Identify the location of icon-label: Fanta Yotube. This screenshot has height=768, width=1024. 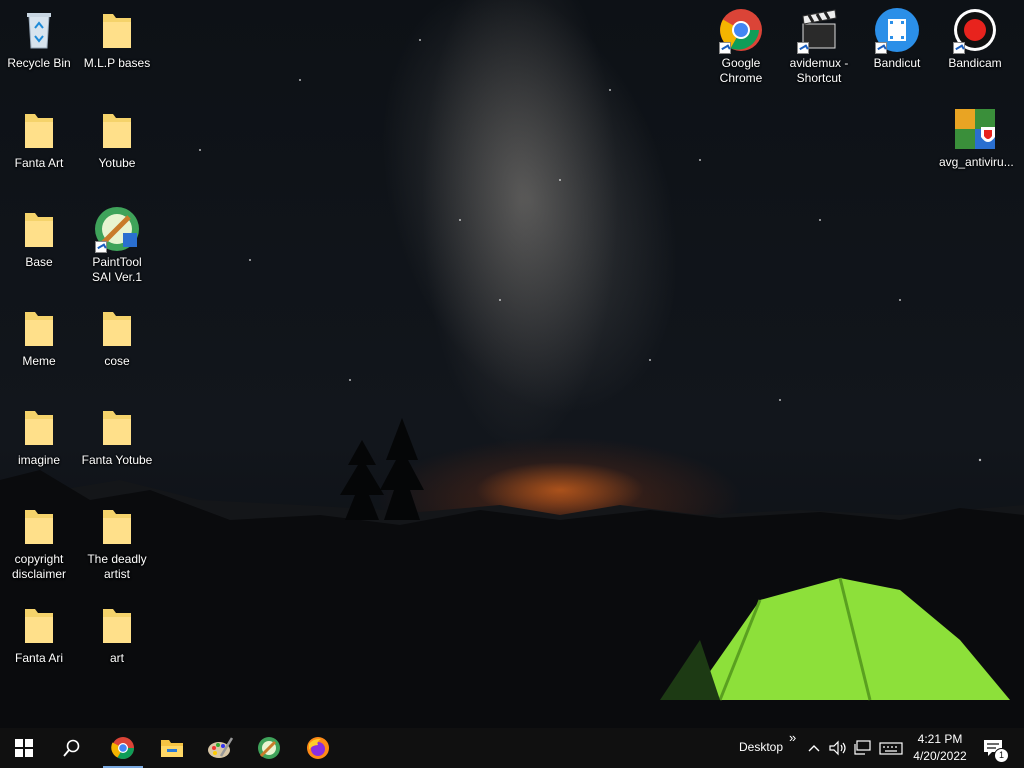
(117, 460).